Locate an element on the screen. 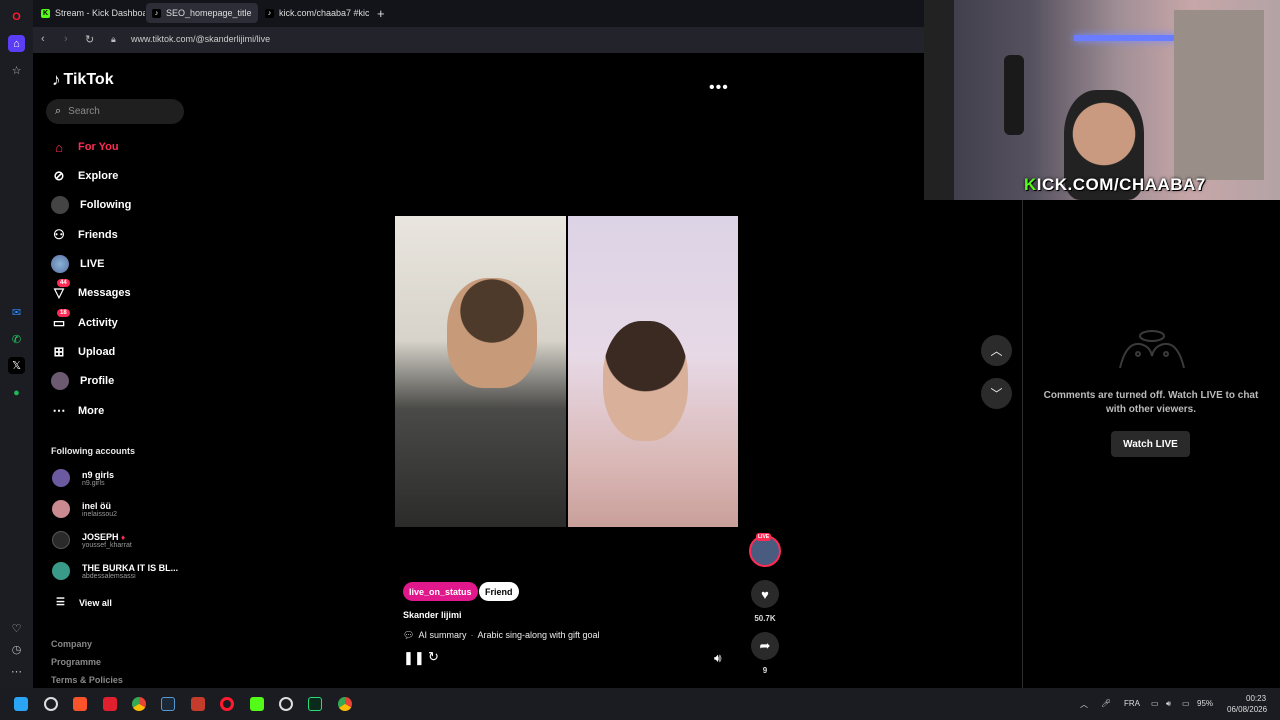  chevron-up-icon: ︿ is located at coordinates (996, 351).